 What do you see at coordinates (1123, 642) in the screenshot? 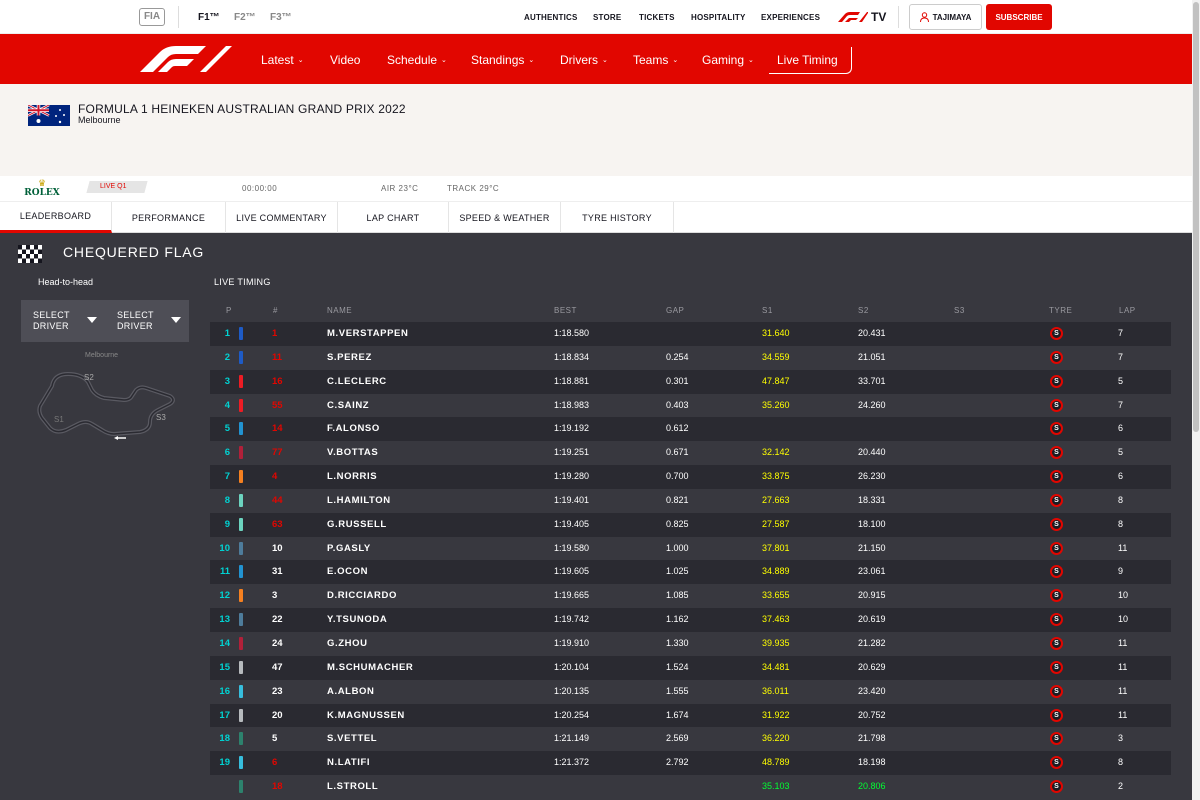
I see `lap-count: 11` at bounding box center [1123, 642].